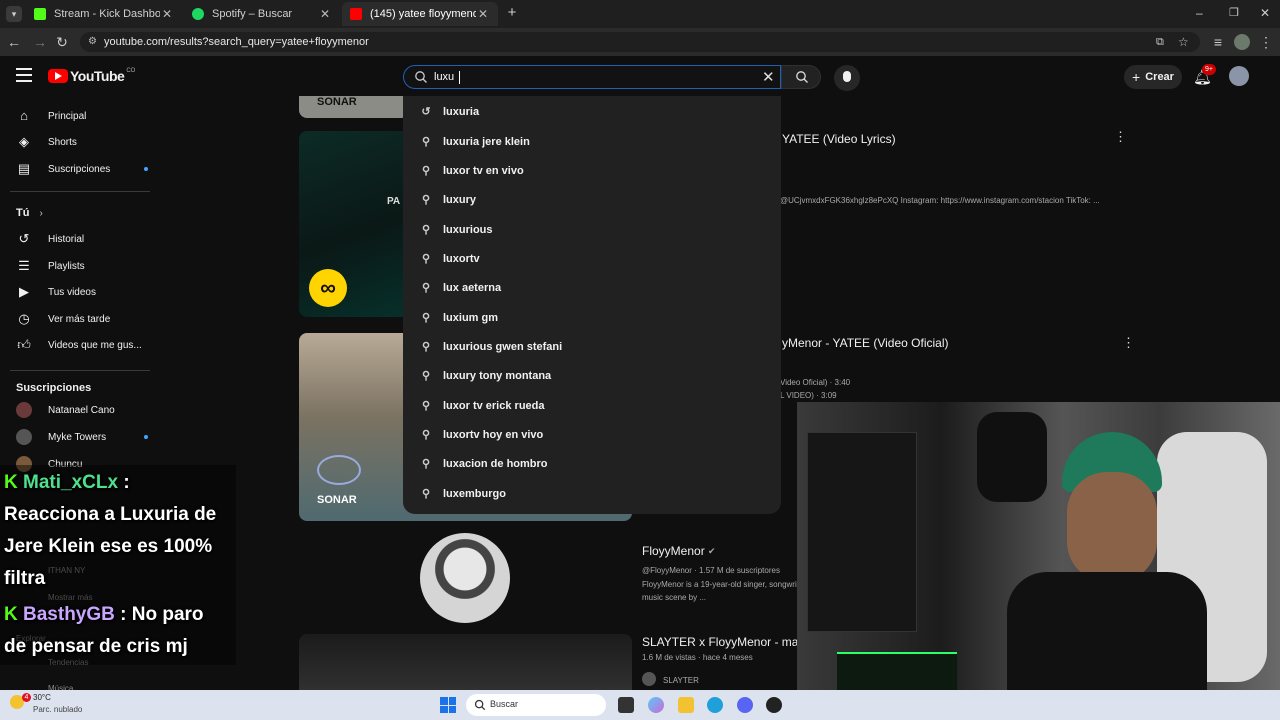 The width and height of the screenshot is (1280, 720). I want to click on tab-spotify: Spotify – Buscar ✕, so click(262, 14).